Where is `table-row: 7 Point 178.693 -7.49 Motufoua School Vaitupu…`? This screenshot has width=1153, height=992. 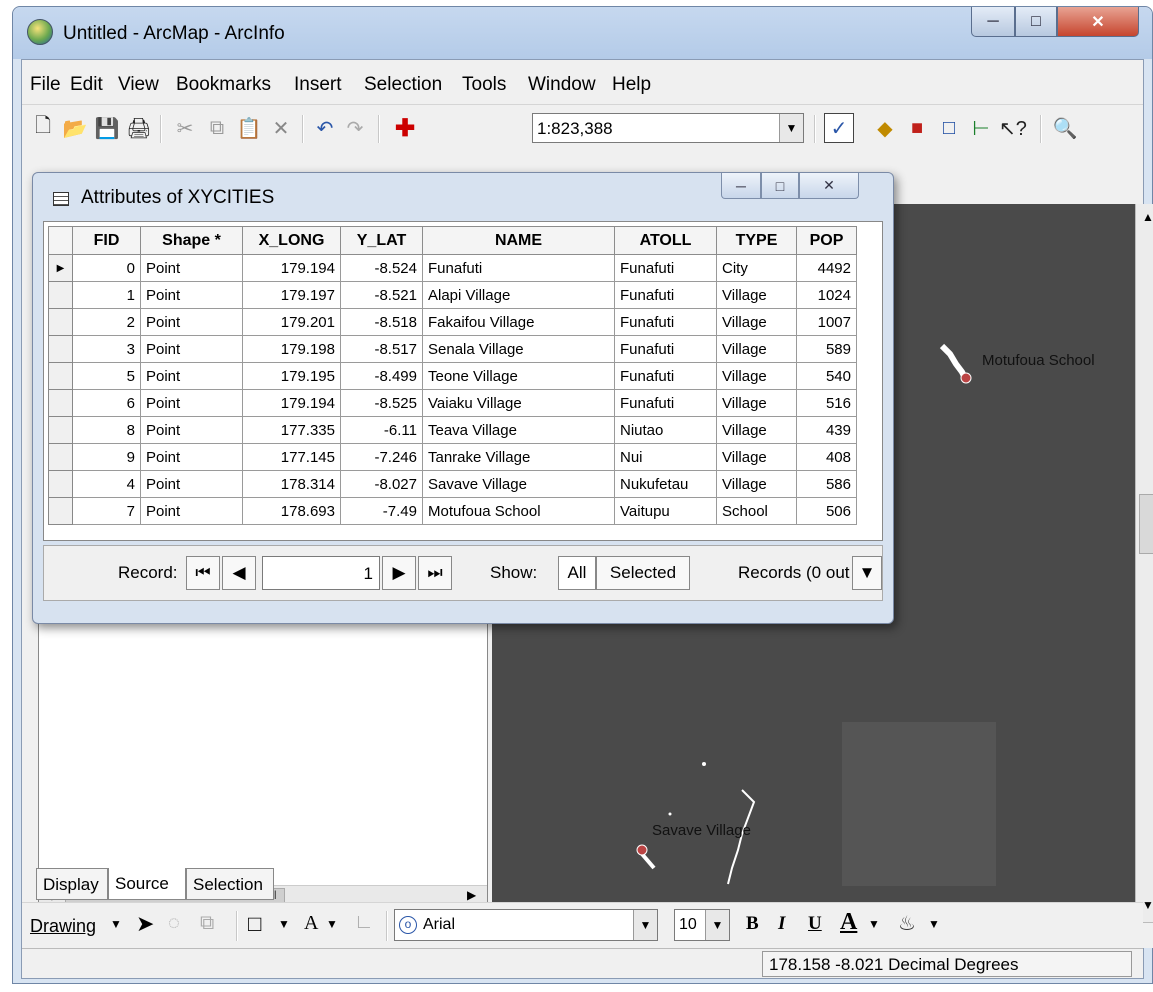
table-row: 7 Point 178.693 -7.49 Motufoua School Vaitupu… is located at coordinates (452, 511).